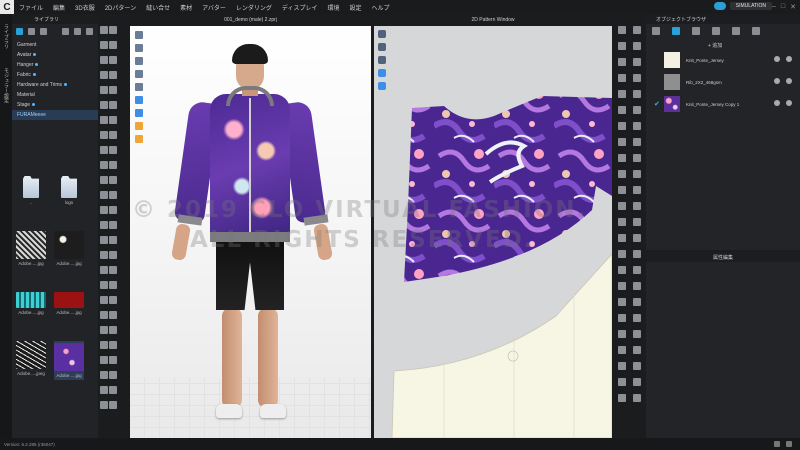 The height and width of the screenshot is (450, 800). Describe the element at coordinates (6, 85) in the screenshot. I see `tab-modular: モジュラー設定` at that location.